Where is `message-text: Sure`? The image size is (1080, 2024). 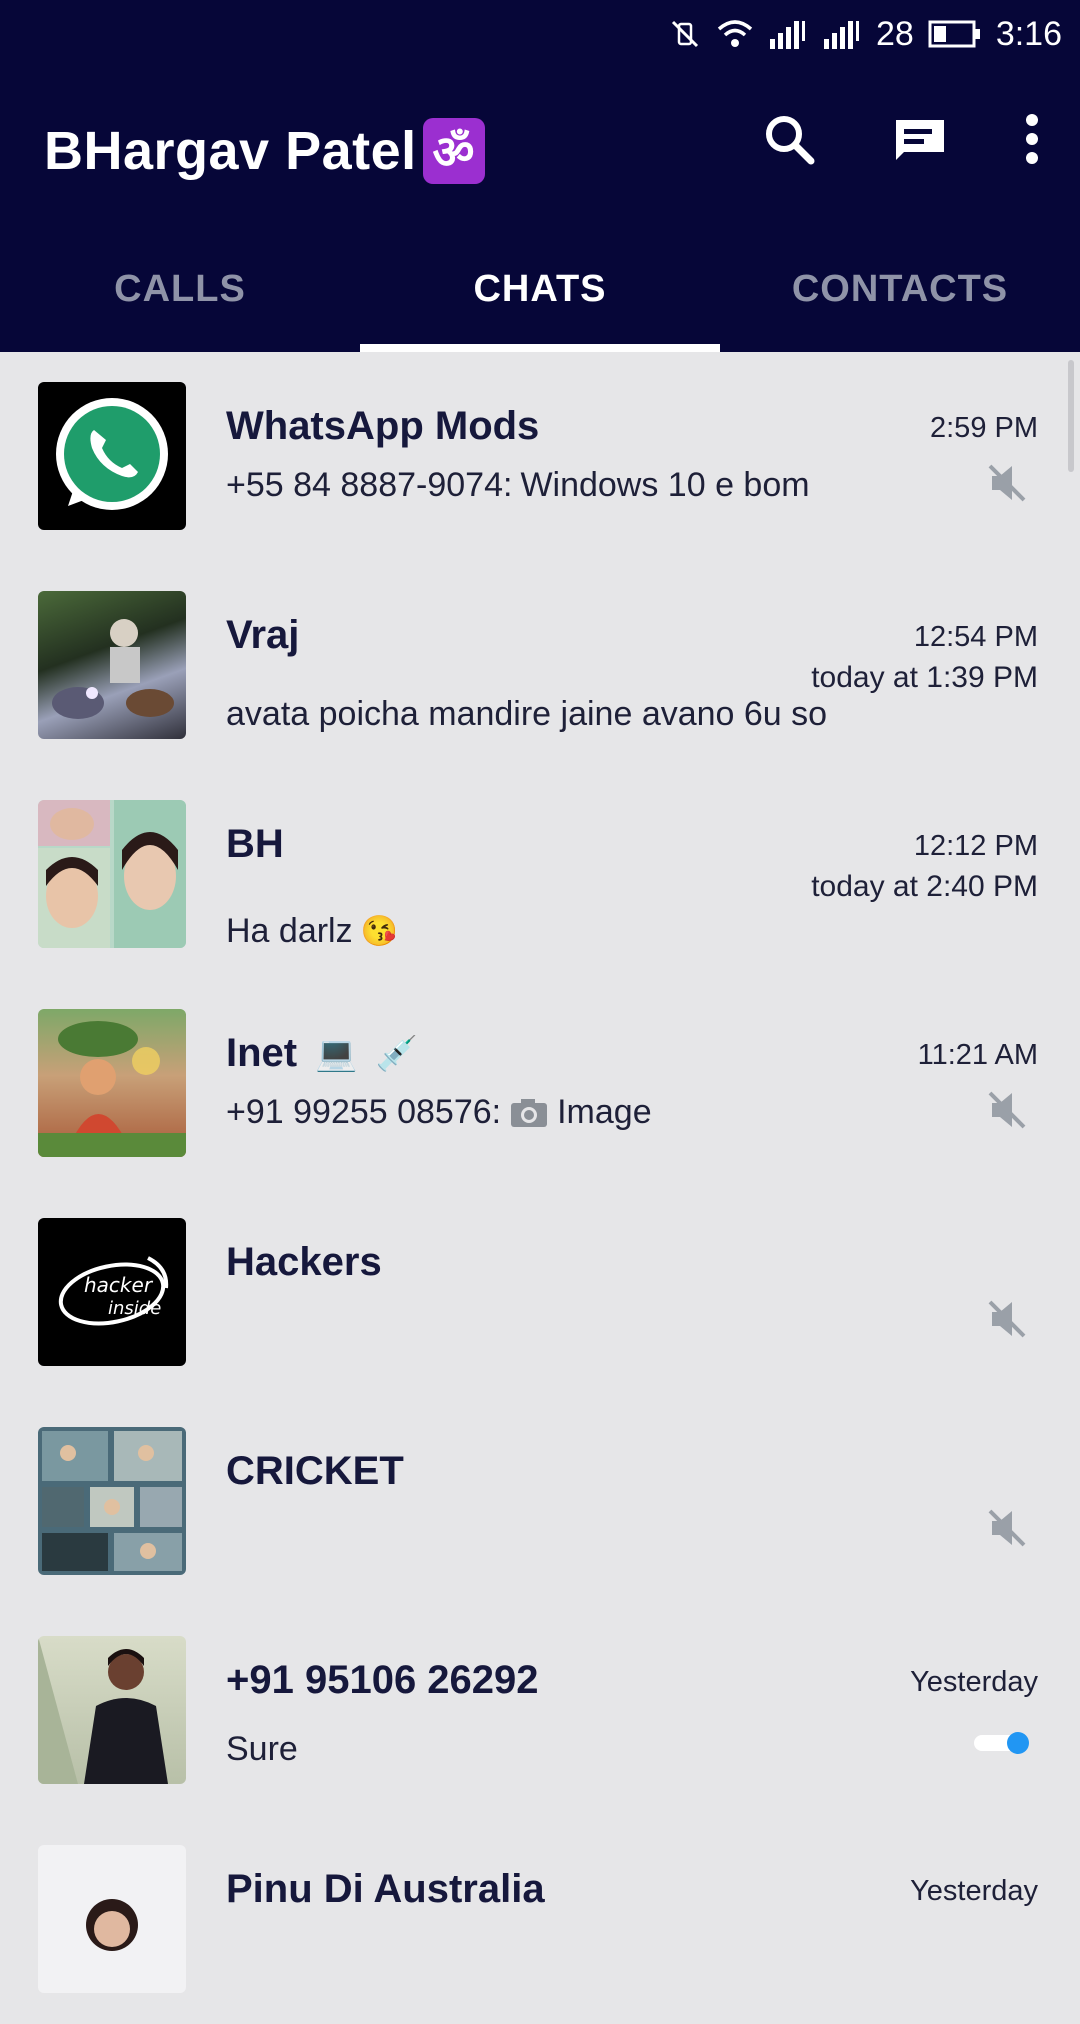
message-text: Sure is located at coordinates (262, 1749).